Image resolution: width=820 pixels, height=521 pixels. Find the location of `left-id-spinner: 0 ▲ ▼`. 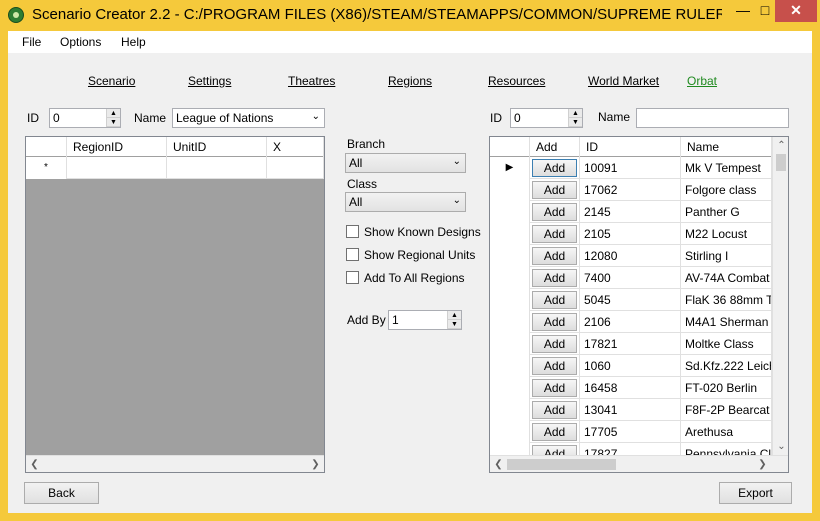

left-id-spinner: 0 ▲ ▼ is located at coordinates (85, 118).